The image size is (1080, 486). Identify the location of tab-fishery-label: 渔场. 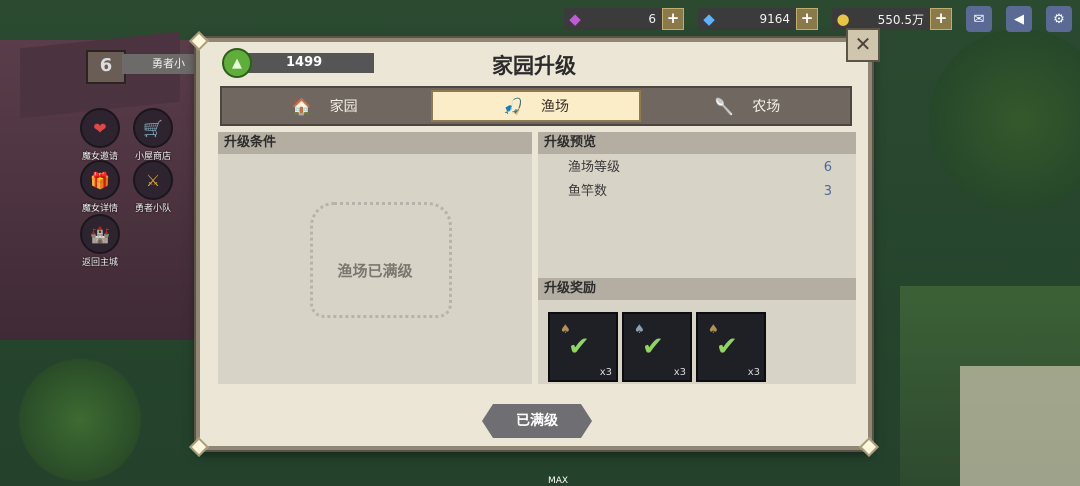
(554, 107).